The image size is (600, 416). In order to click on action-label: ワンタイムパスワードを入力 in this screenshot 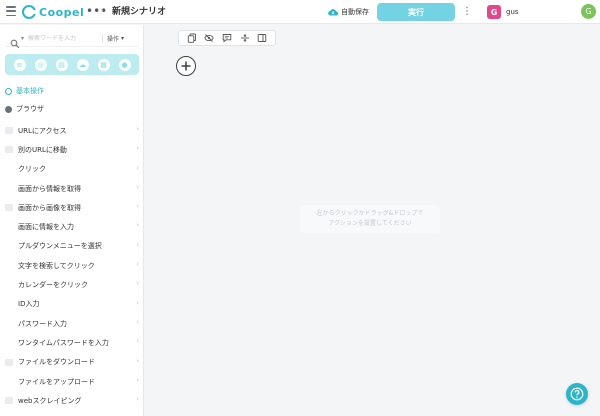, I will do `click(63, 342)`.